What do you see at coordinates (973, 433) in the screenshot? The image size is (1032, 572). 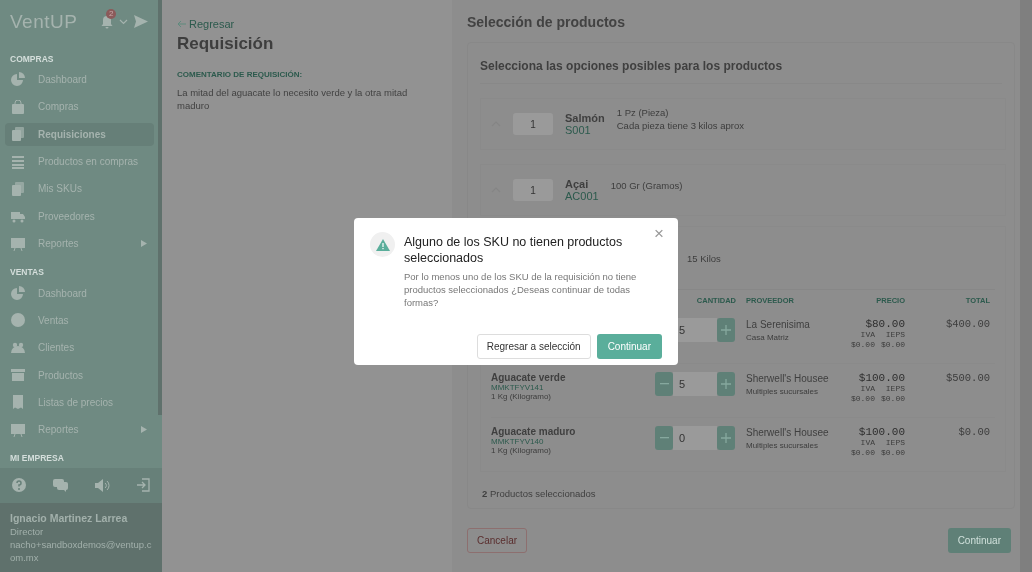 I see `line-total: $0.00` at bounding box center [973, 433].